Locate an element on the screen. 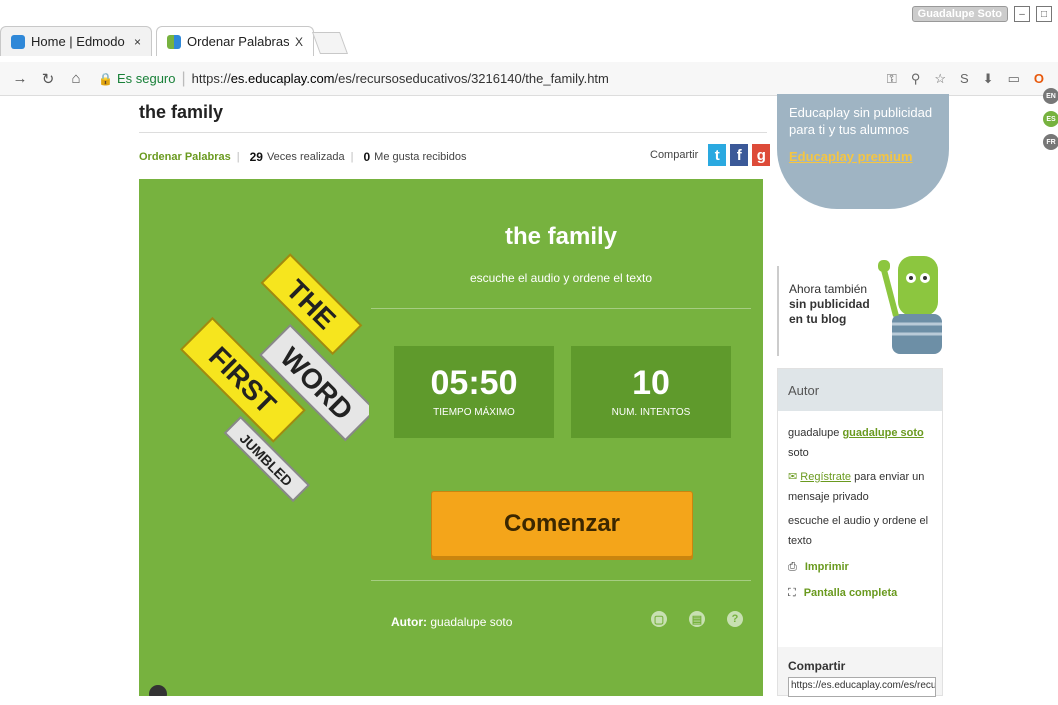  game-author: Autor: guadalupe soto is located at coordinates (451, 622).